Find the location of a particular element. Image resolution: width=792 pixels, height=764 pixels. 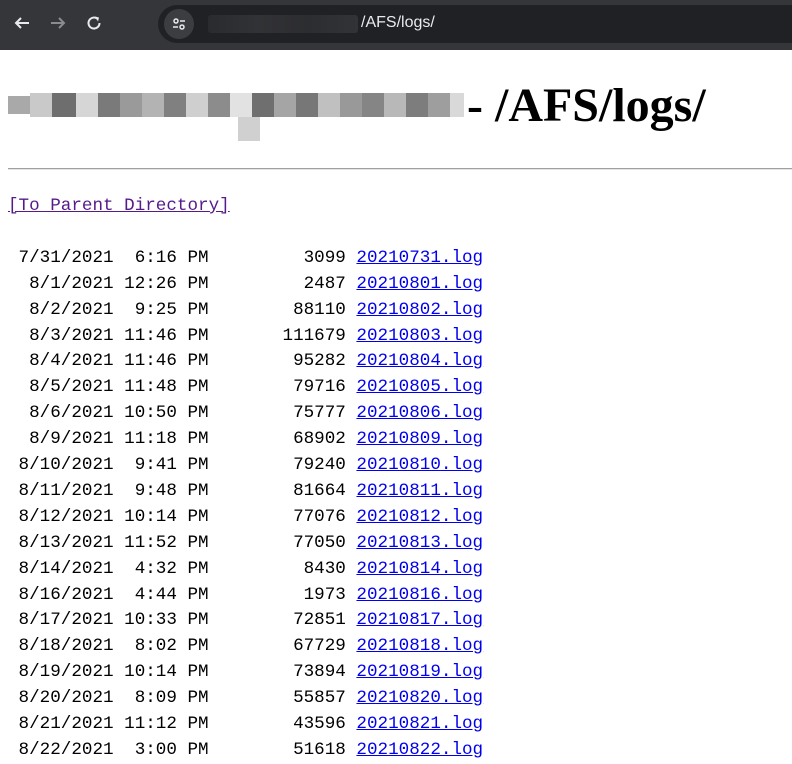

back-button is located at coordinates (22, 23).